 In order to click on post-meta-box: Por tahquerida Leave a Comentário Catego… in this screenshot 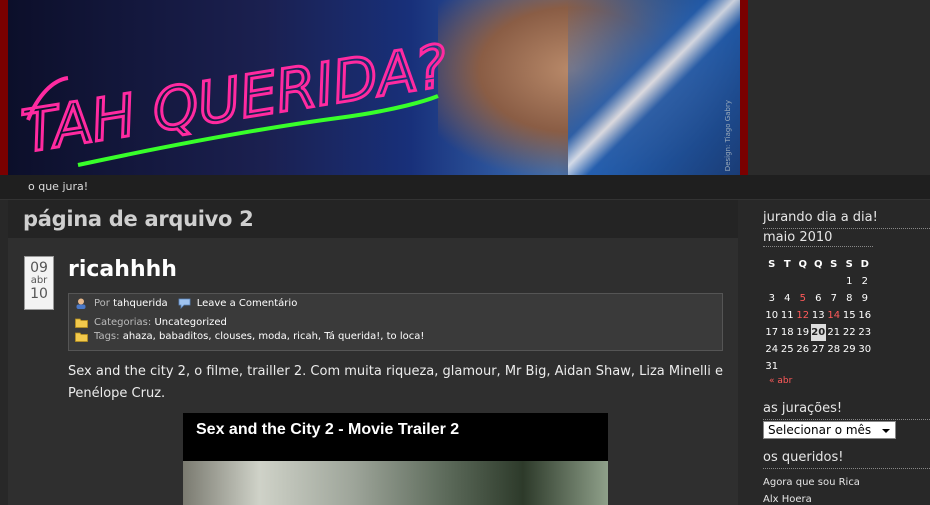, I will do `click(395, 322)`.